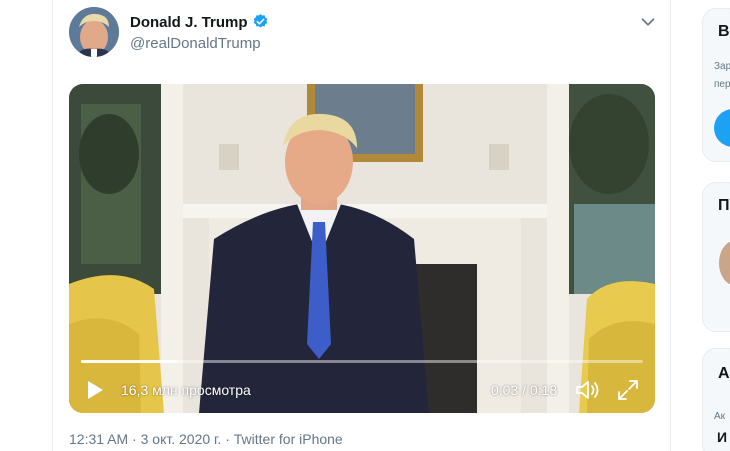  I want to click on author-name: Donald J. Trump, so click(199, 22).